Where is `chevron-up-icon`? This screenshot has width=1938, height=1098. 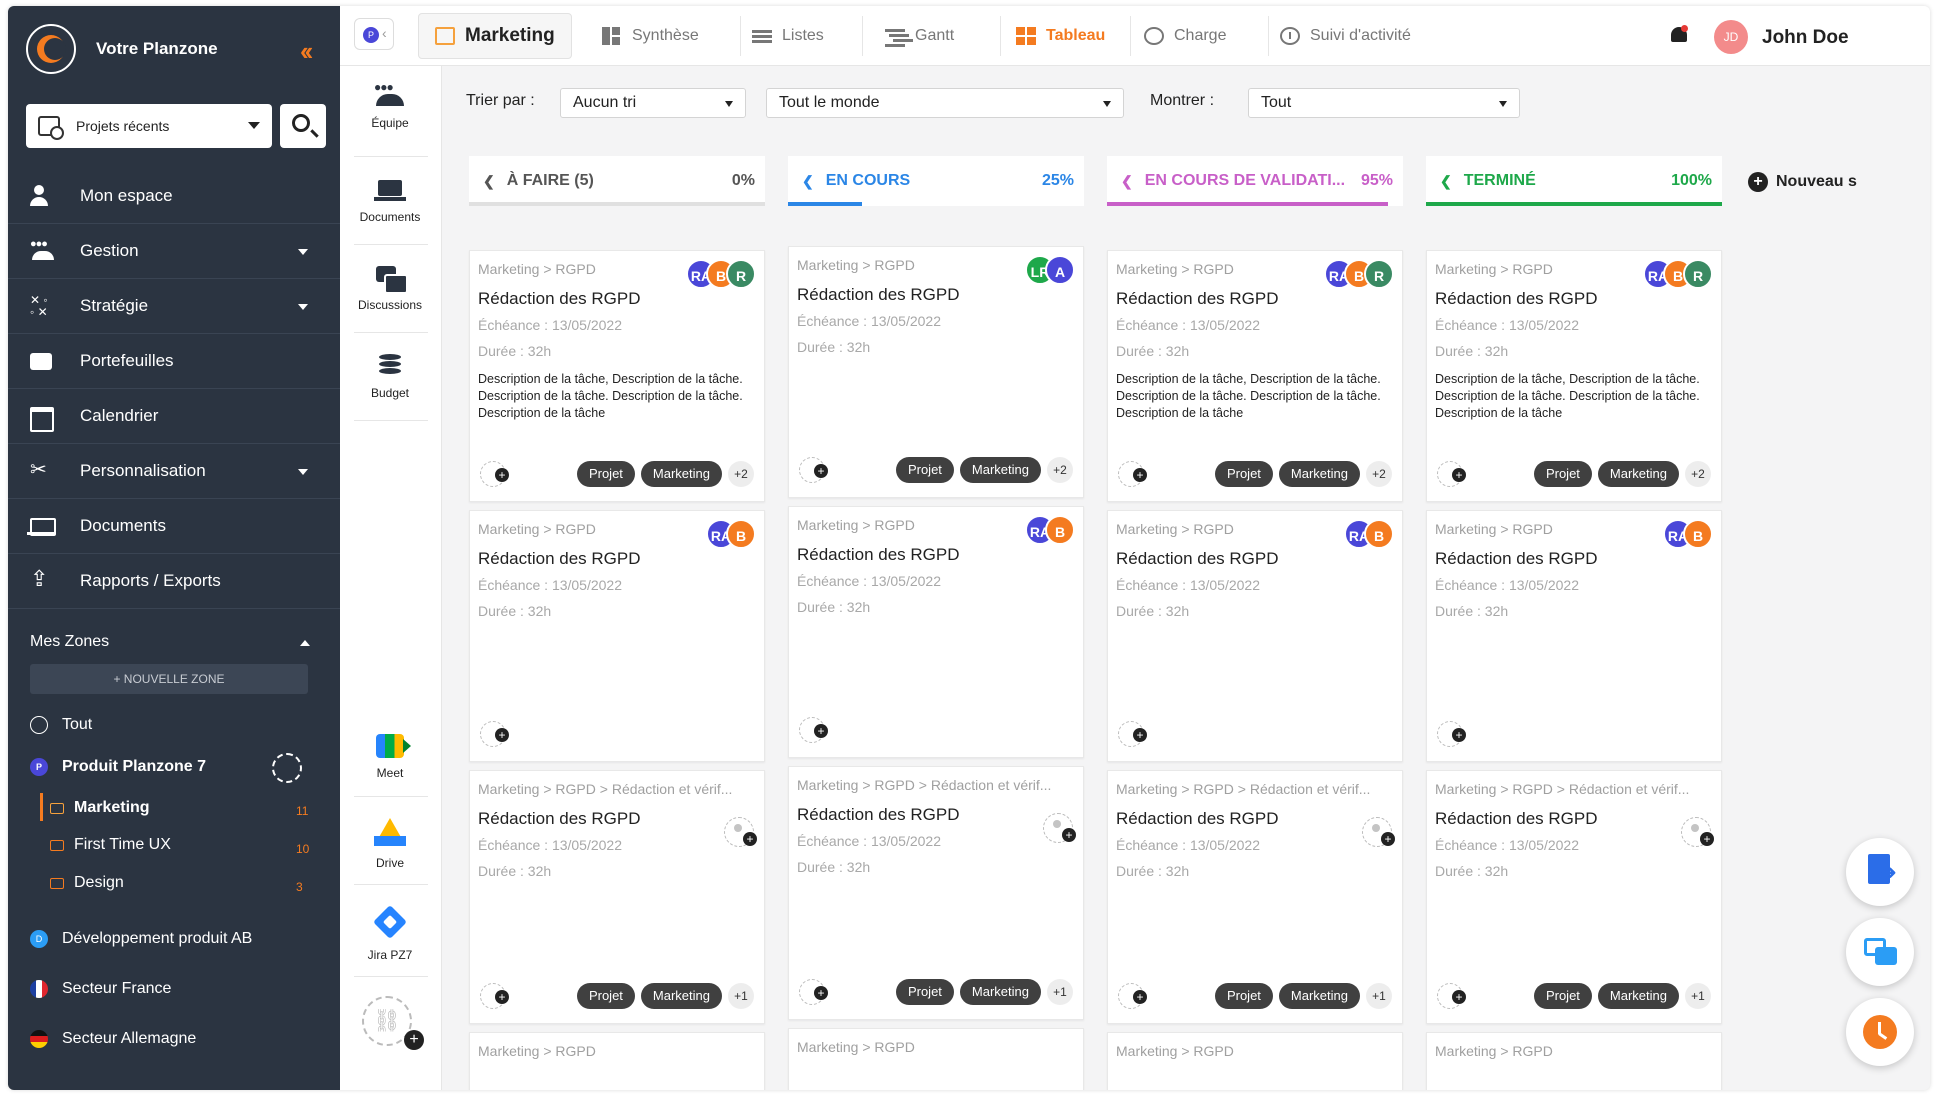
chevron-up-icon is located at coordinates (305, 643).